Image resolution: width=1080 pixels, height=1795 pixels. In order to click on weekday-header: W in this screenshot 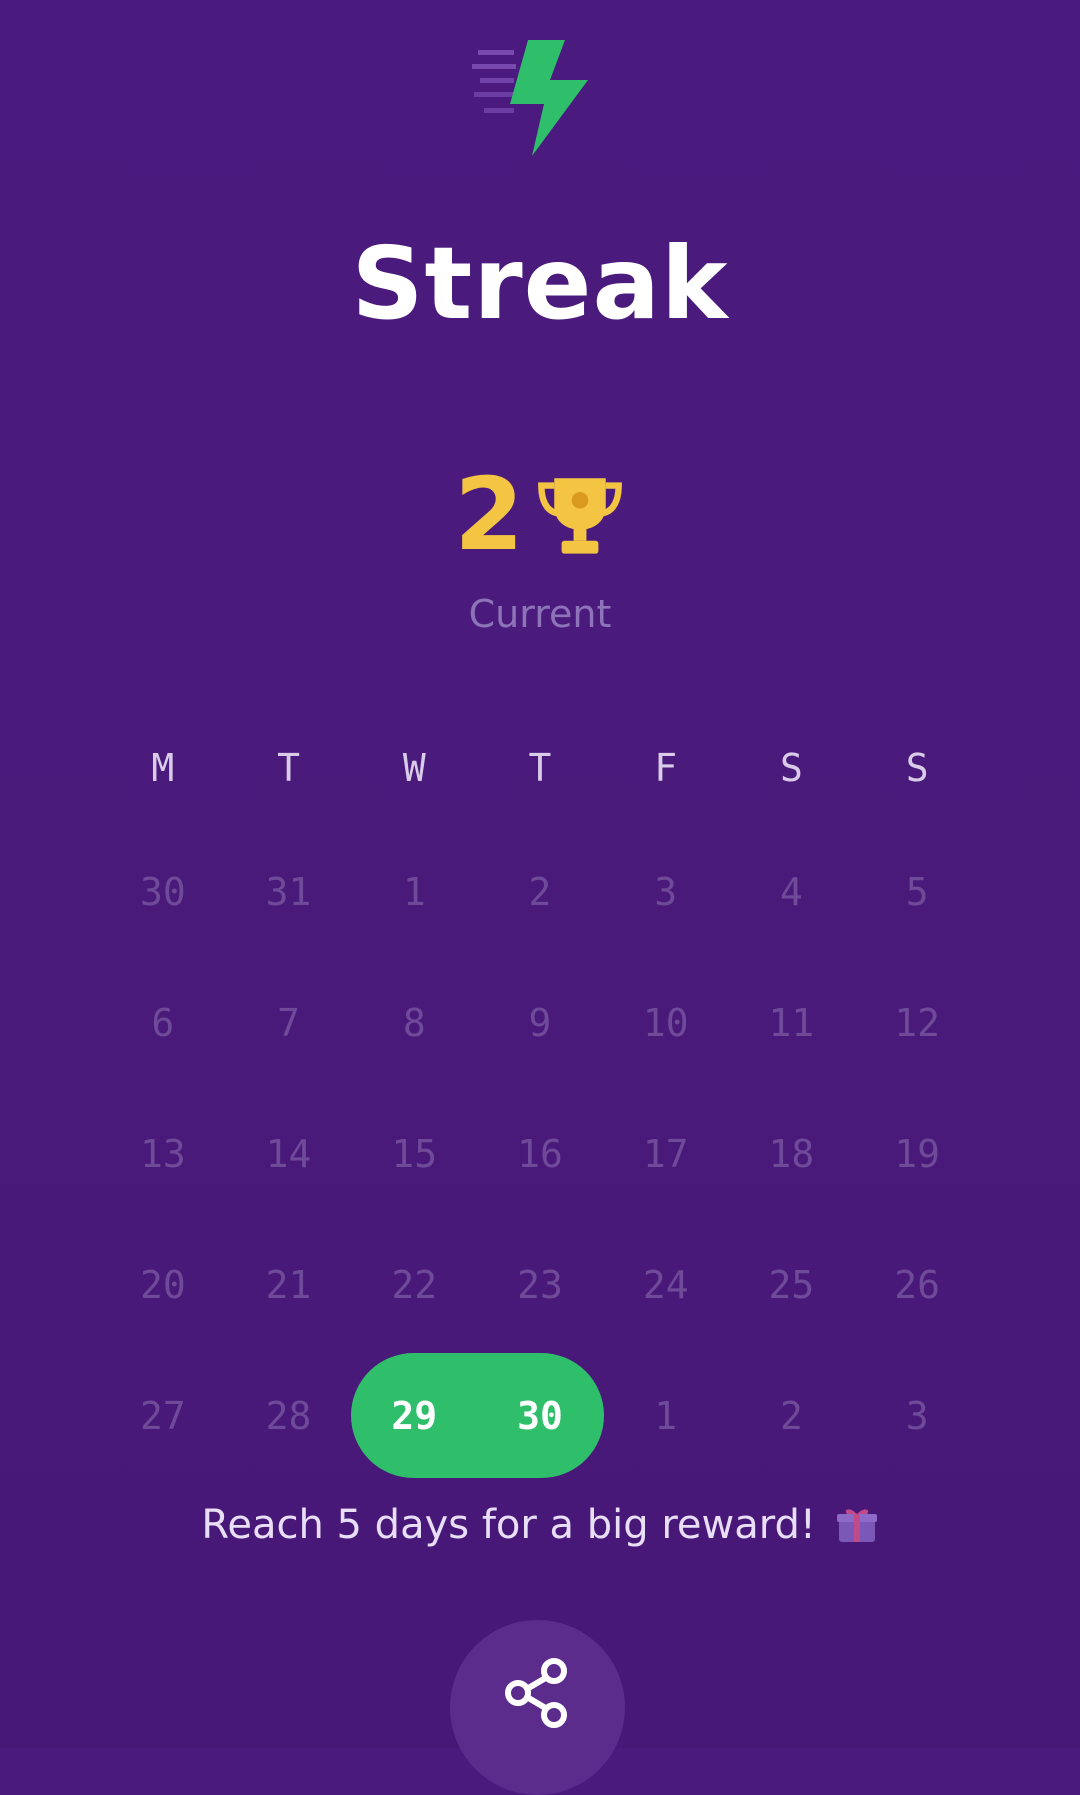, I will do `click(414, 768)`.